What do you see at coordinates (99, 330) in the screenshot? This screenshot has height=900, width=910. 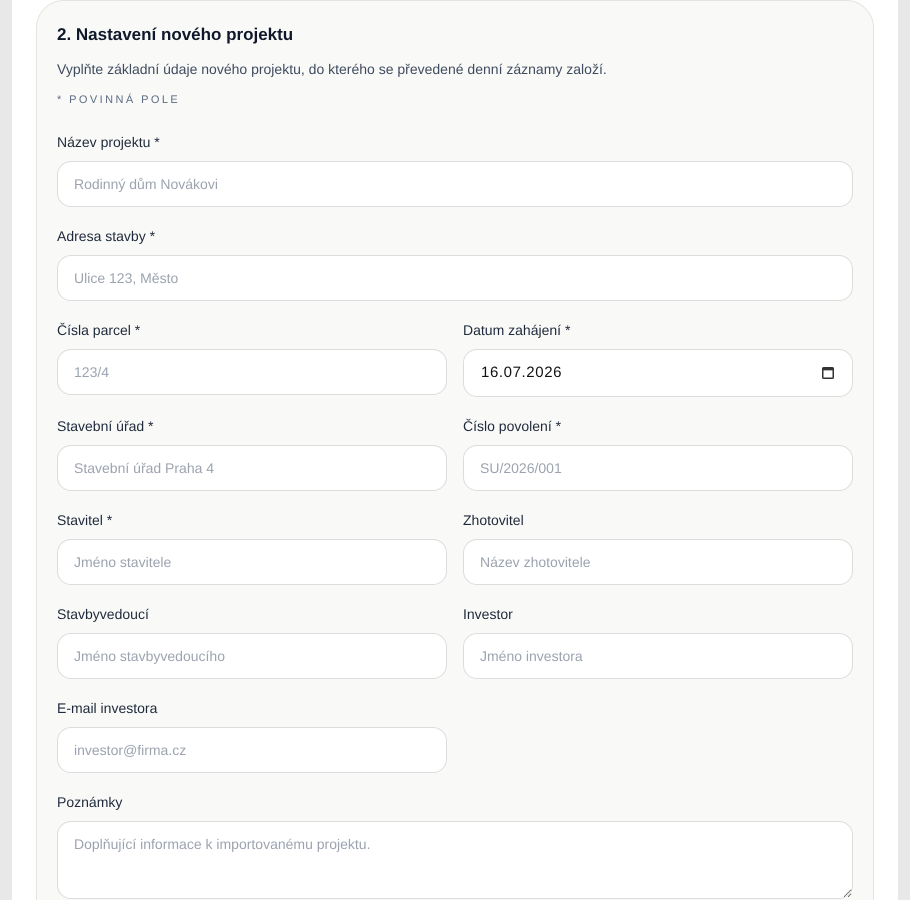 I see `field-label: Čísla parcel *` at bounding box center [99, 330].